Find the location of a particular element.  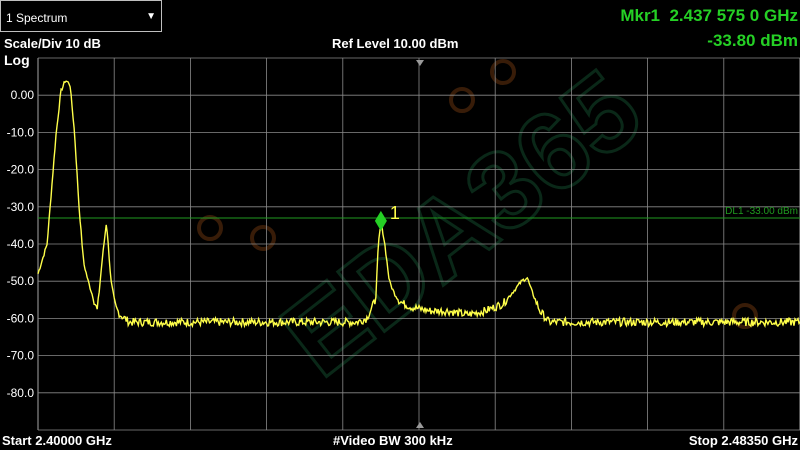

y-tick-label: -60.0 is located at coordinates (21, 318).